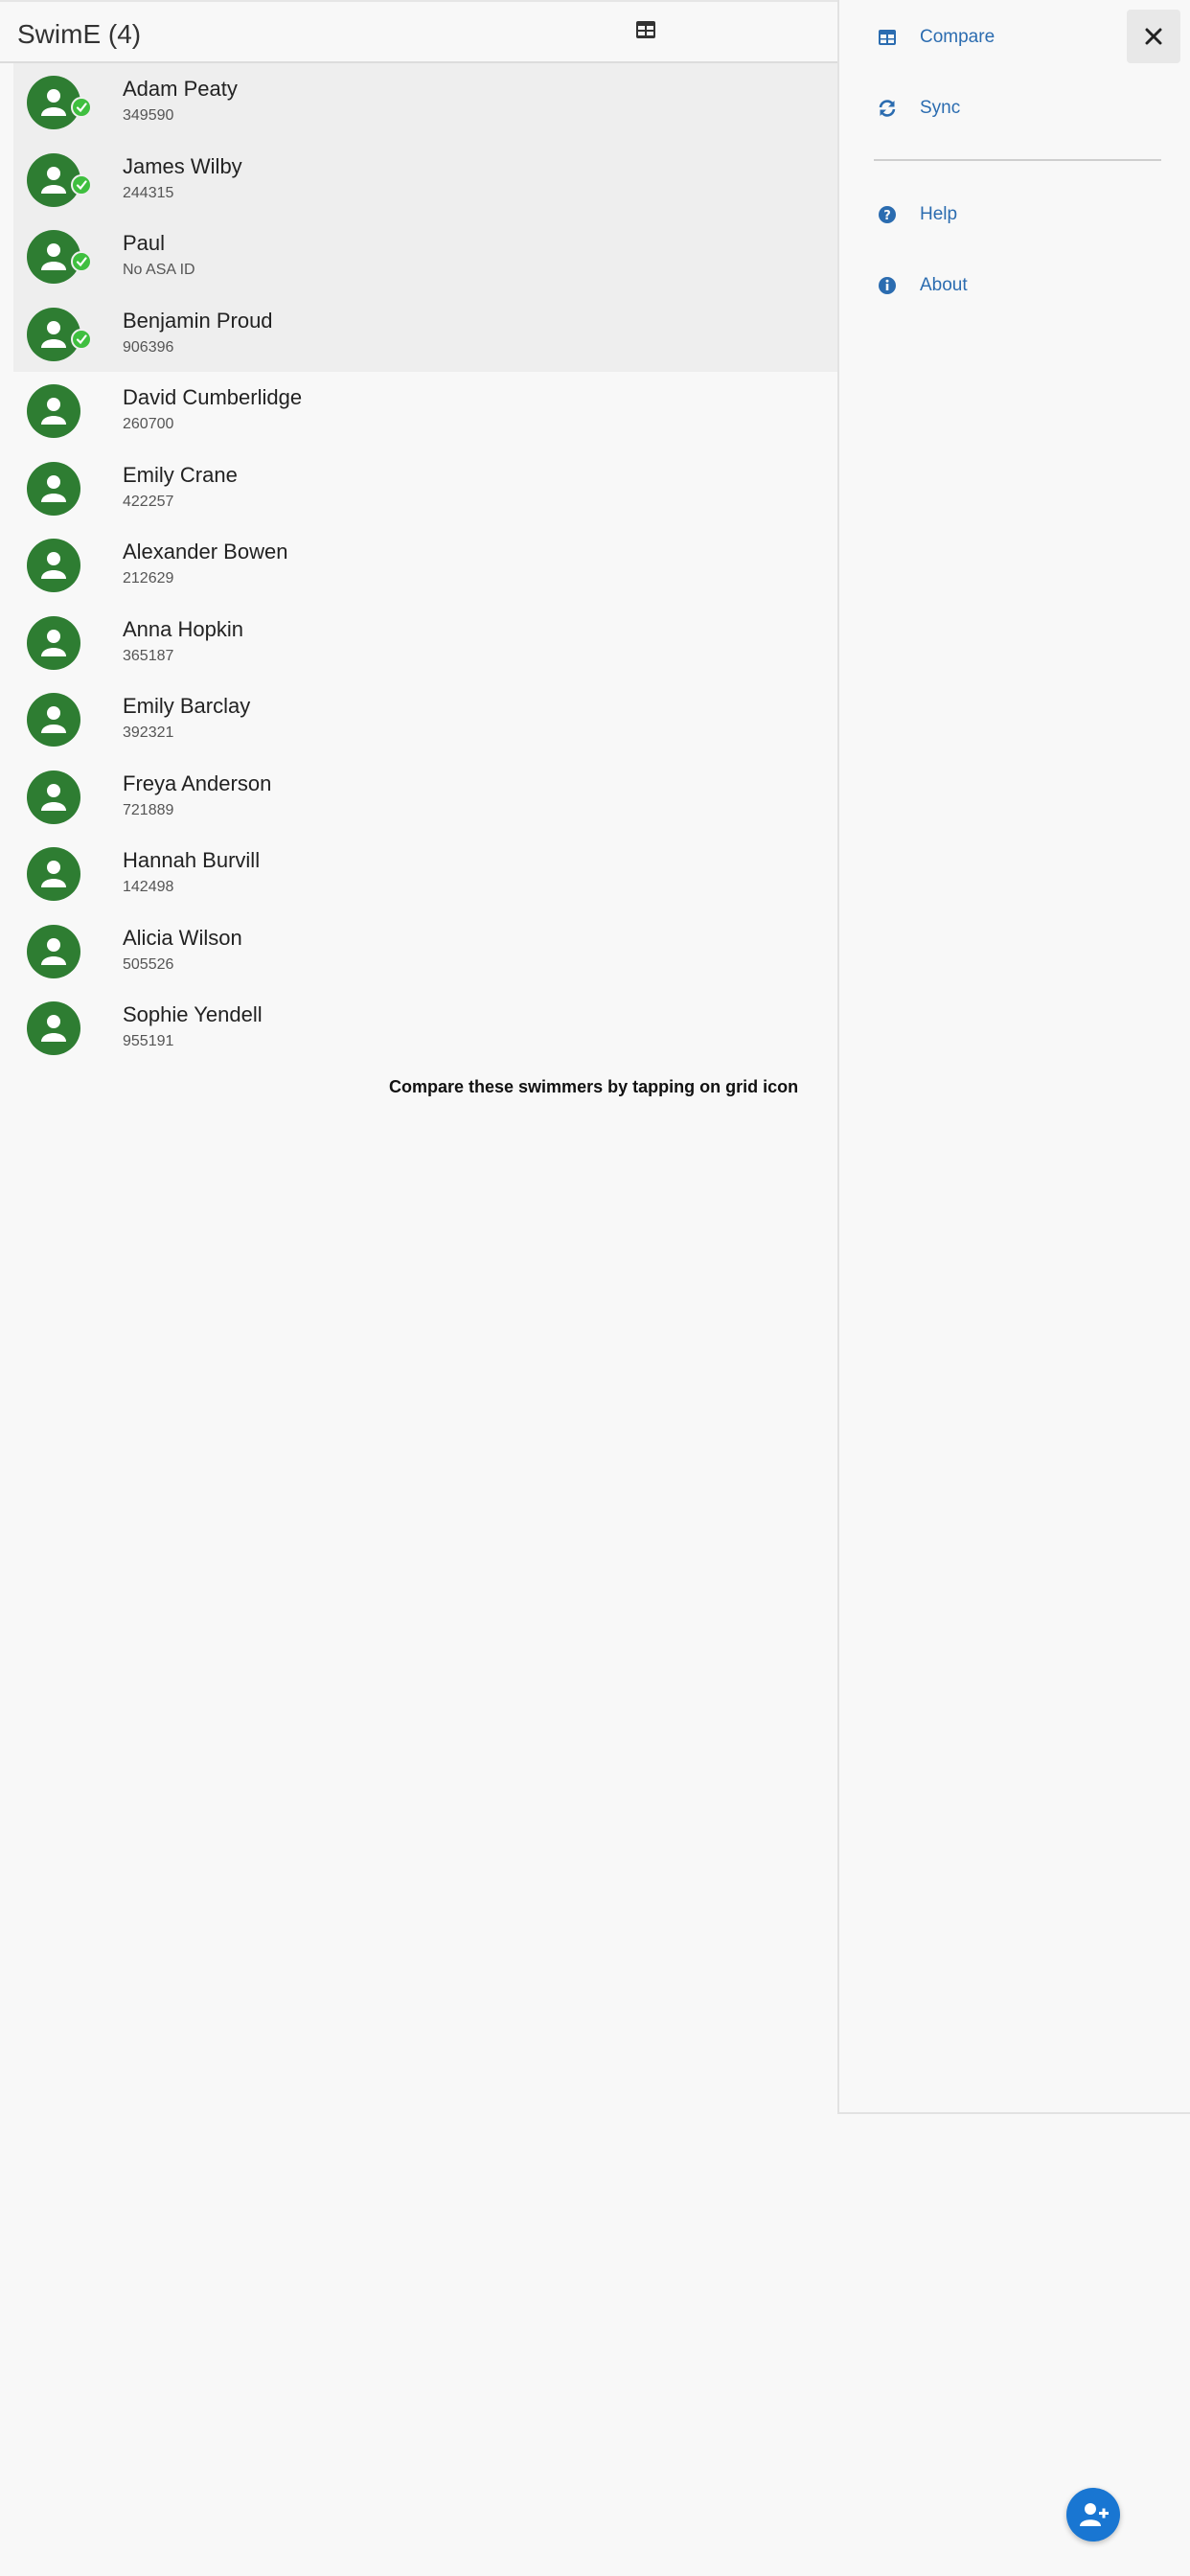 The width and height of the screenshot is (1190, 2576). I want to click on swimmer-name: Alicia Wilson, so click(183, 937).